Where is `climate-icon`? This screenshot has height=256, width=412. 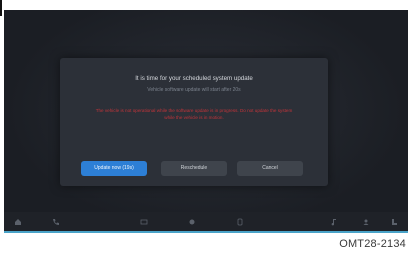 climate-icon is located at coordinates (240, 222).